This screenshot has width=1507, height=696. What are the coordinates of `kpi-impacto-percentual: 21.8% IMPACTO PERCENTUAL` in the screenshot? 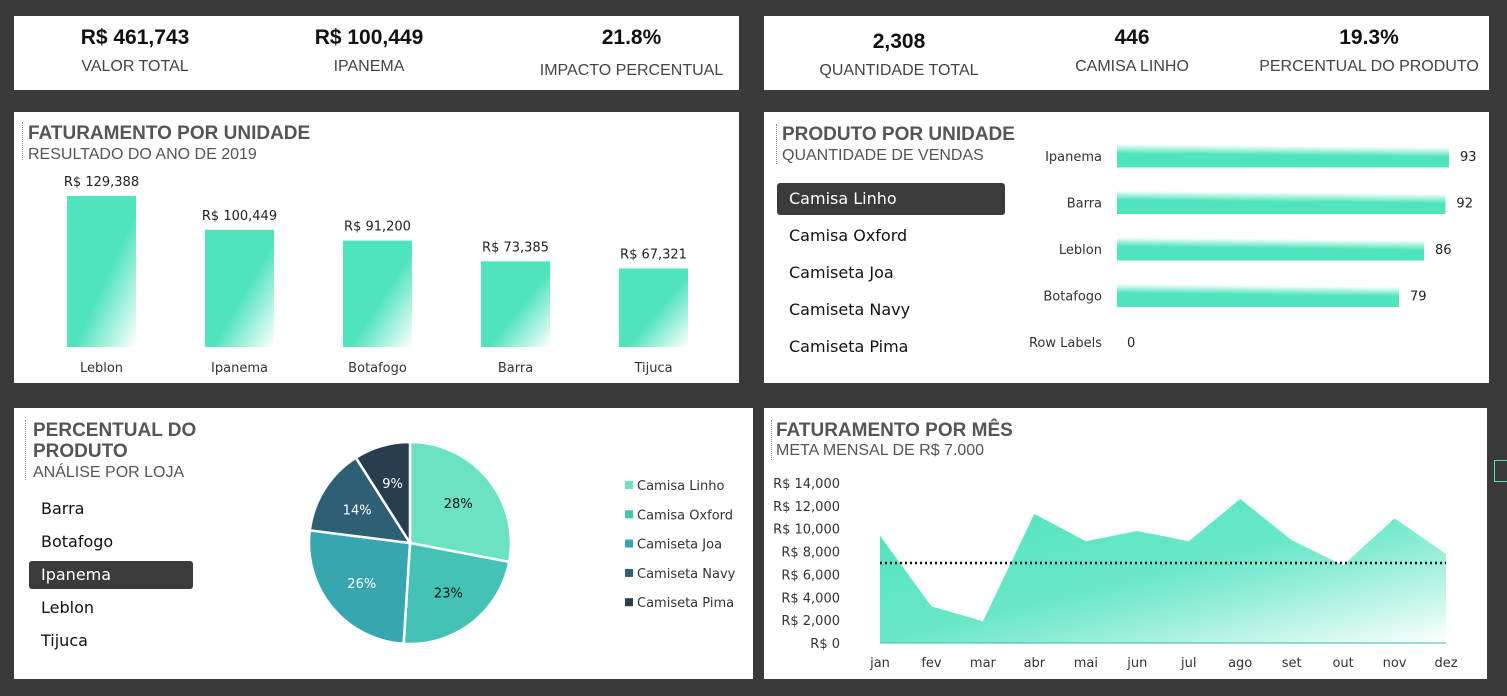 It's located at (631, 53).